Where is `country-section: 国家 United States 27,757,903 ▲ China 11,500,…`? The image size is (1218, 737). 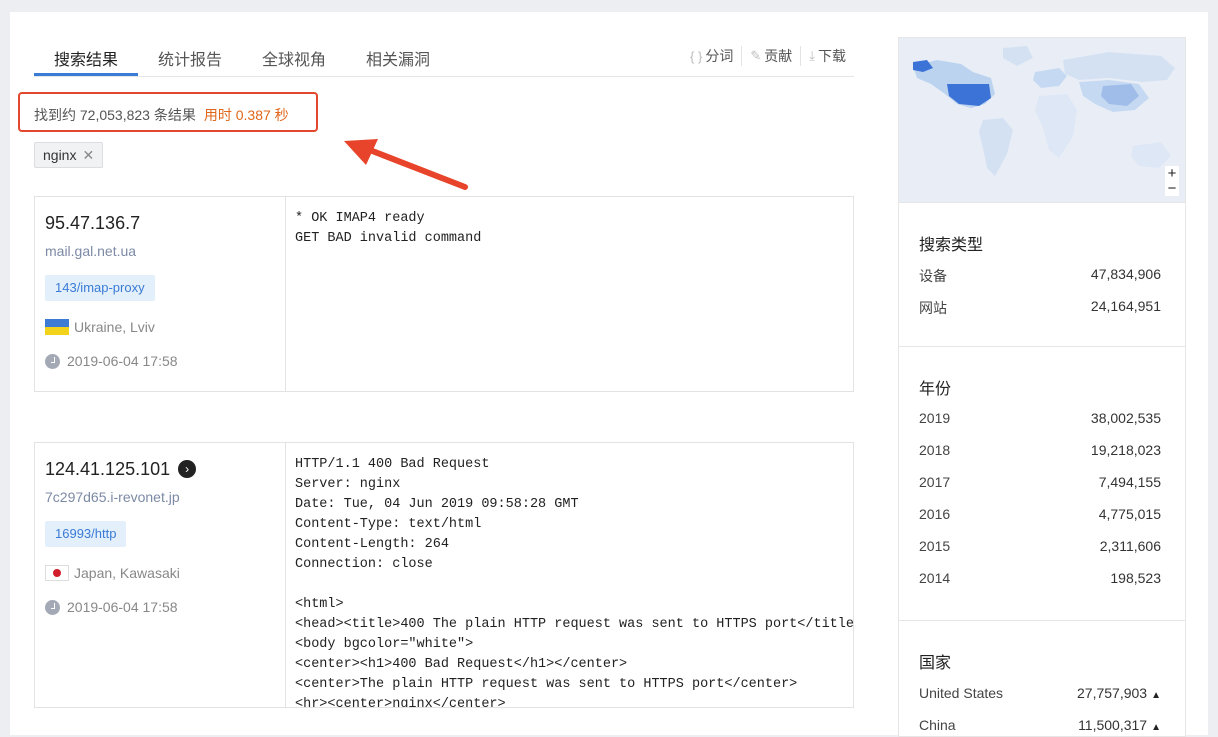 country-section: 国家 United States 27,757,903 ▲ China 11,500,… is located at coordinates (1042, 678).